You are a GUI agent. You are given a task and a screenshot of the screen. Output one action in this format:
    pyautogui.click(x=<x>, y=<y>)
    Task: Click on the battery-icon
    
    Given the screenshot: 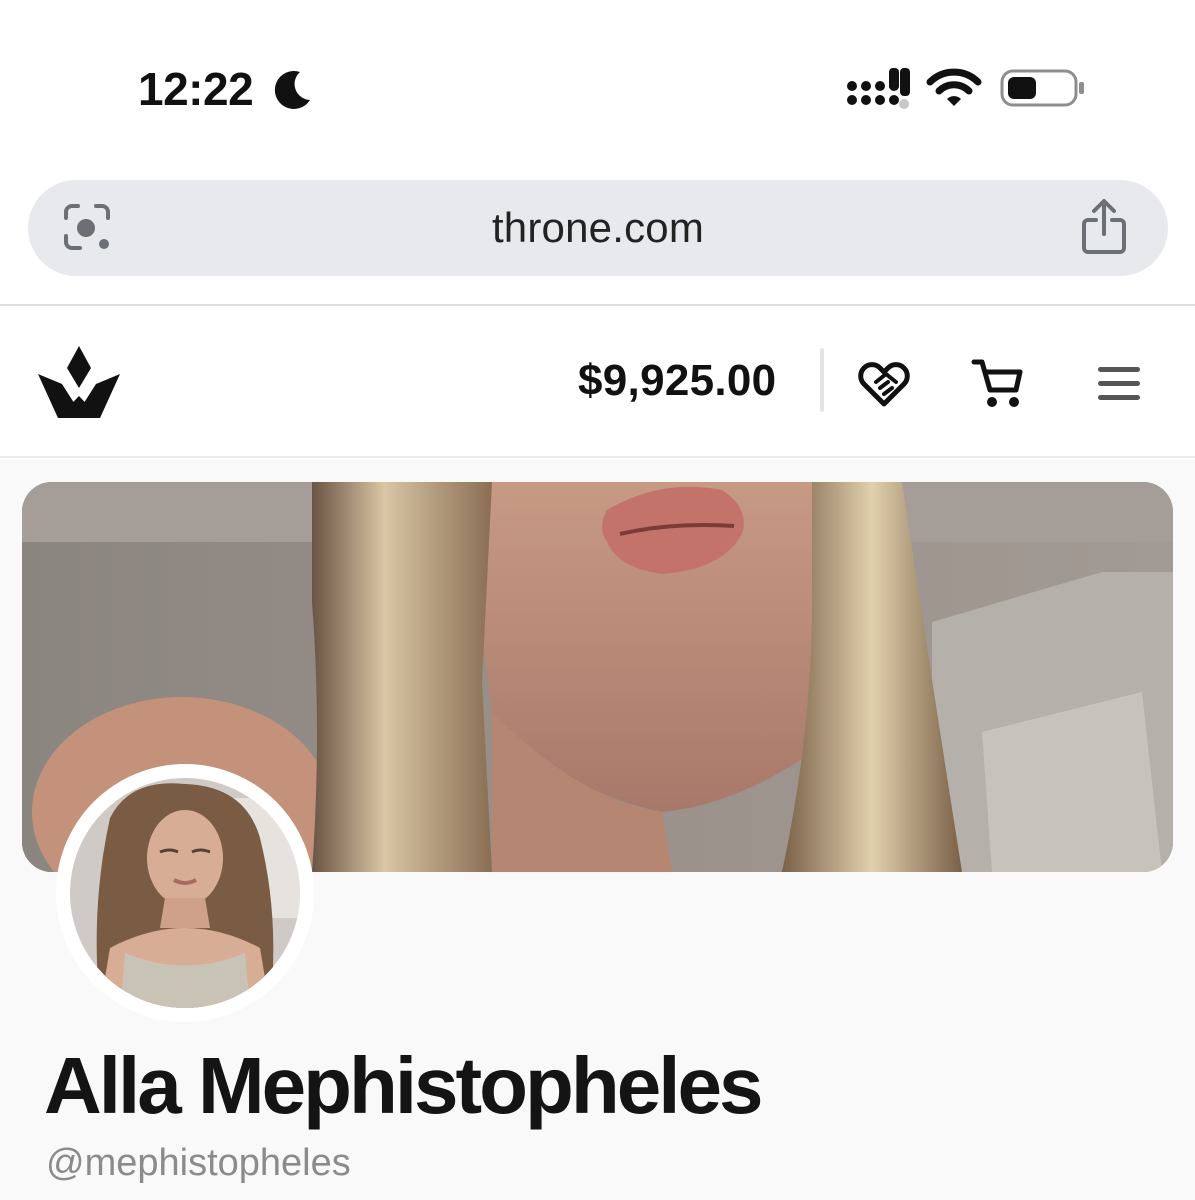 What is the action you would take?
    pyautogui.click(x=1042, y=88)
    